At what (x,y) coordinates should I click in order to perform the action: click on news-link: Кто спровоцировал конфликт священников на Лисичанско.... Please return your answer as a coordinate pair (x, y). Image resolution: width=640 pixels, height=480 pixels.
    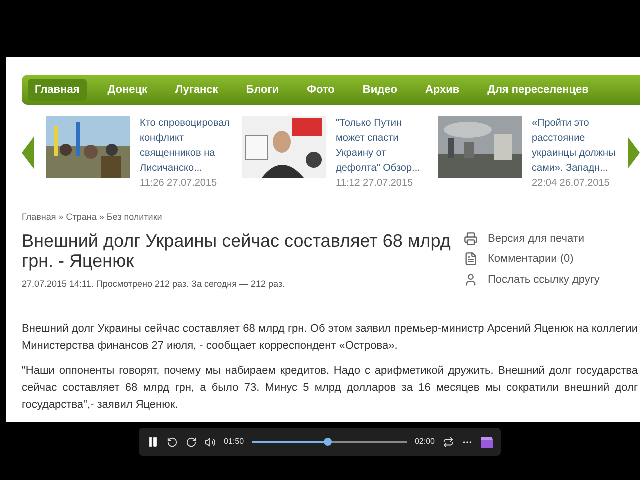
    Looking at the image, I should click on (185, 146).